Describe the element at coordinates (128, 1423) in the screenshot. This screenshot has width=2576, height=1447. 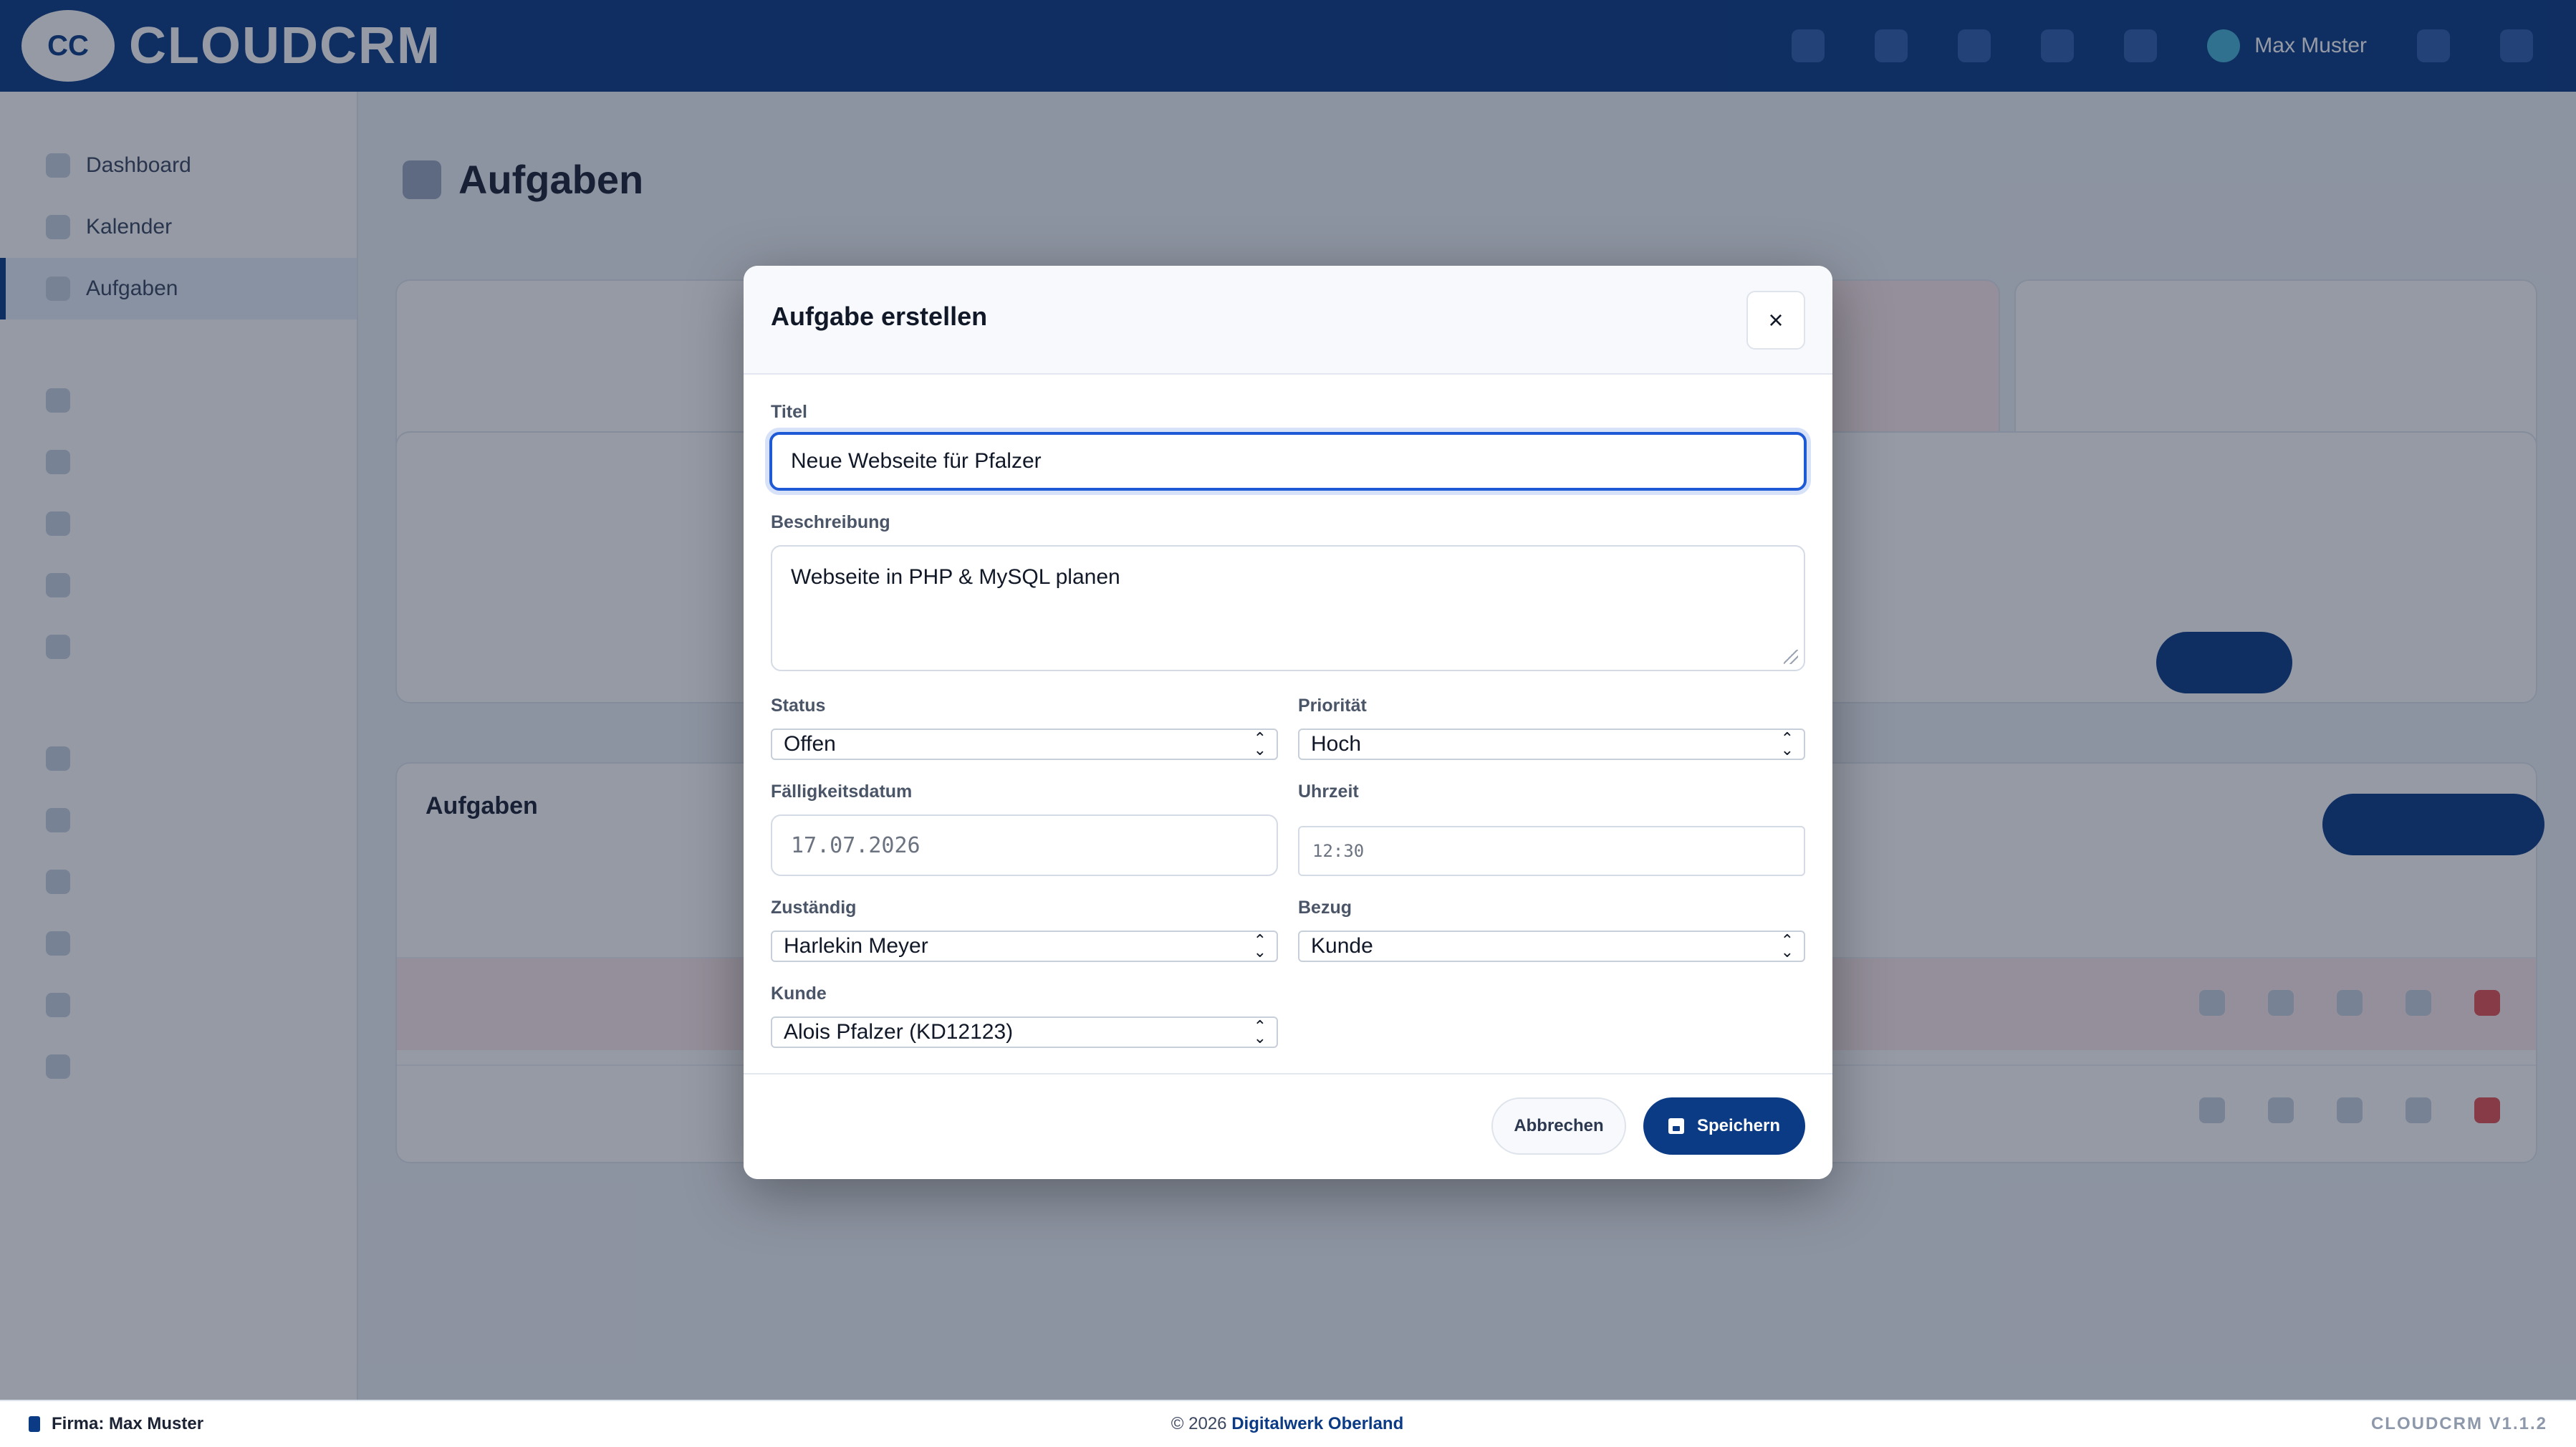
I see `footer-company-text: Firma: Max Muster` at that location.